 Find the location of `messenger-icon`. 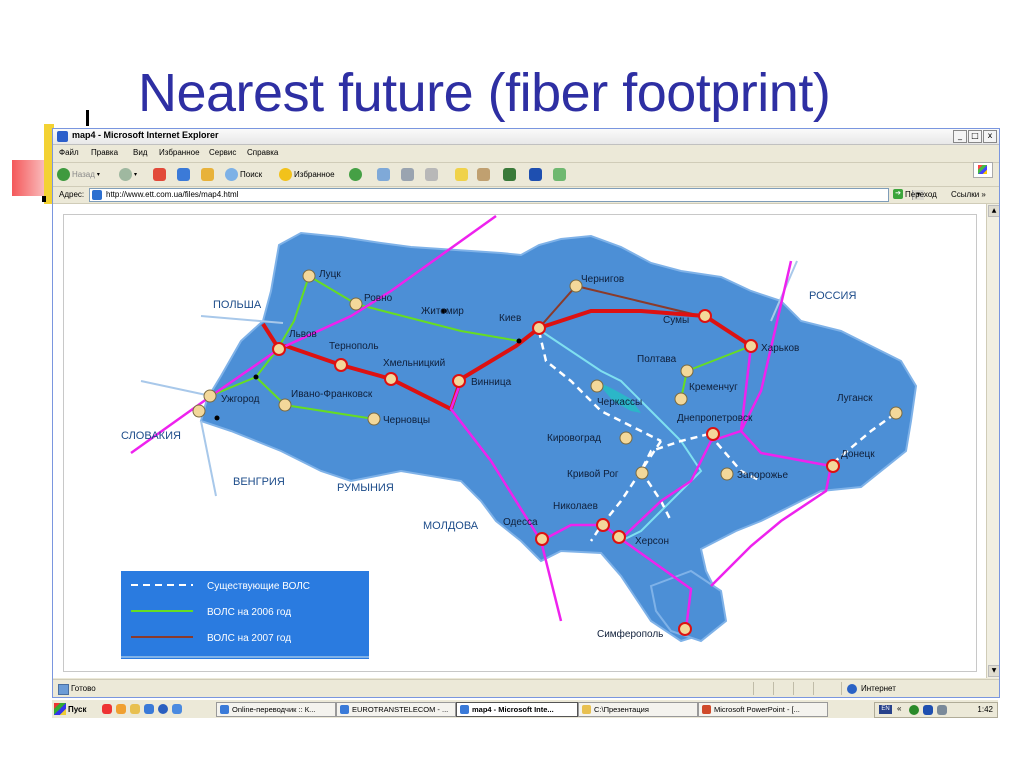

messenger-icon is located at coordinates (509, 174).